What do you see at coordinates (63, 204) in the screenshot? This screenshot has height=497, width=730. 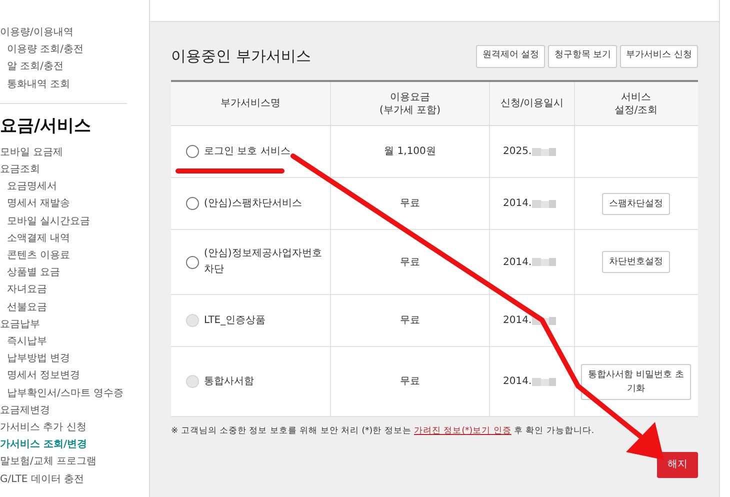 I see `sidebar-item: 명세서 재발송` at bounding box center [63, 204].